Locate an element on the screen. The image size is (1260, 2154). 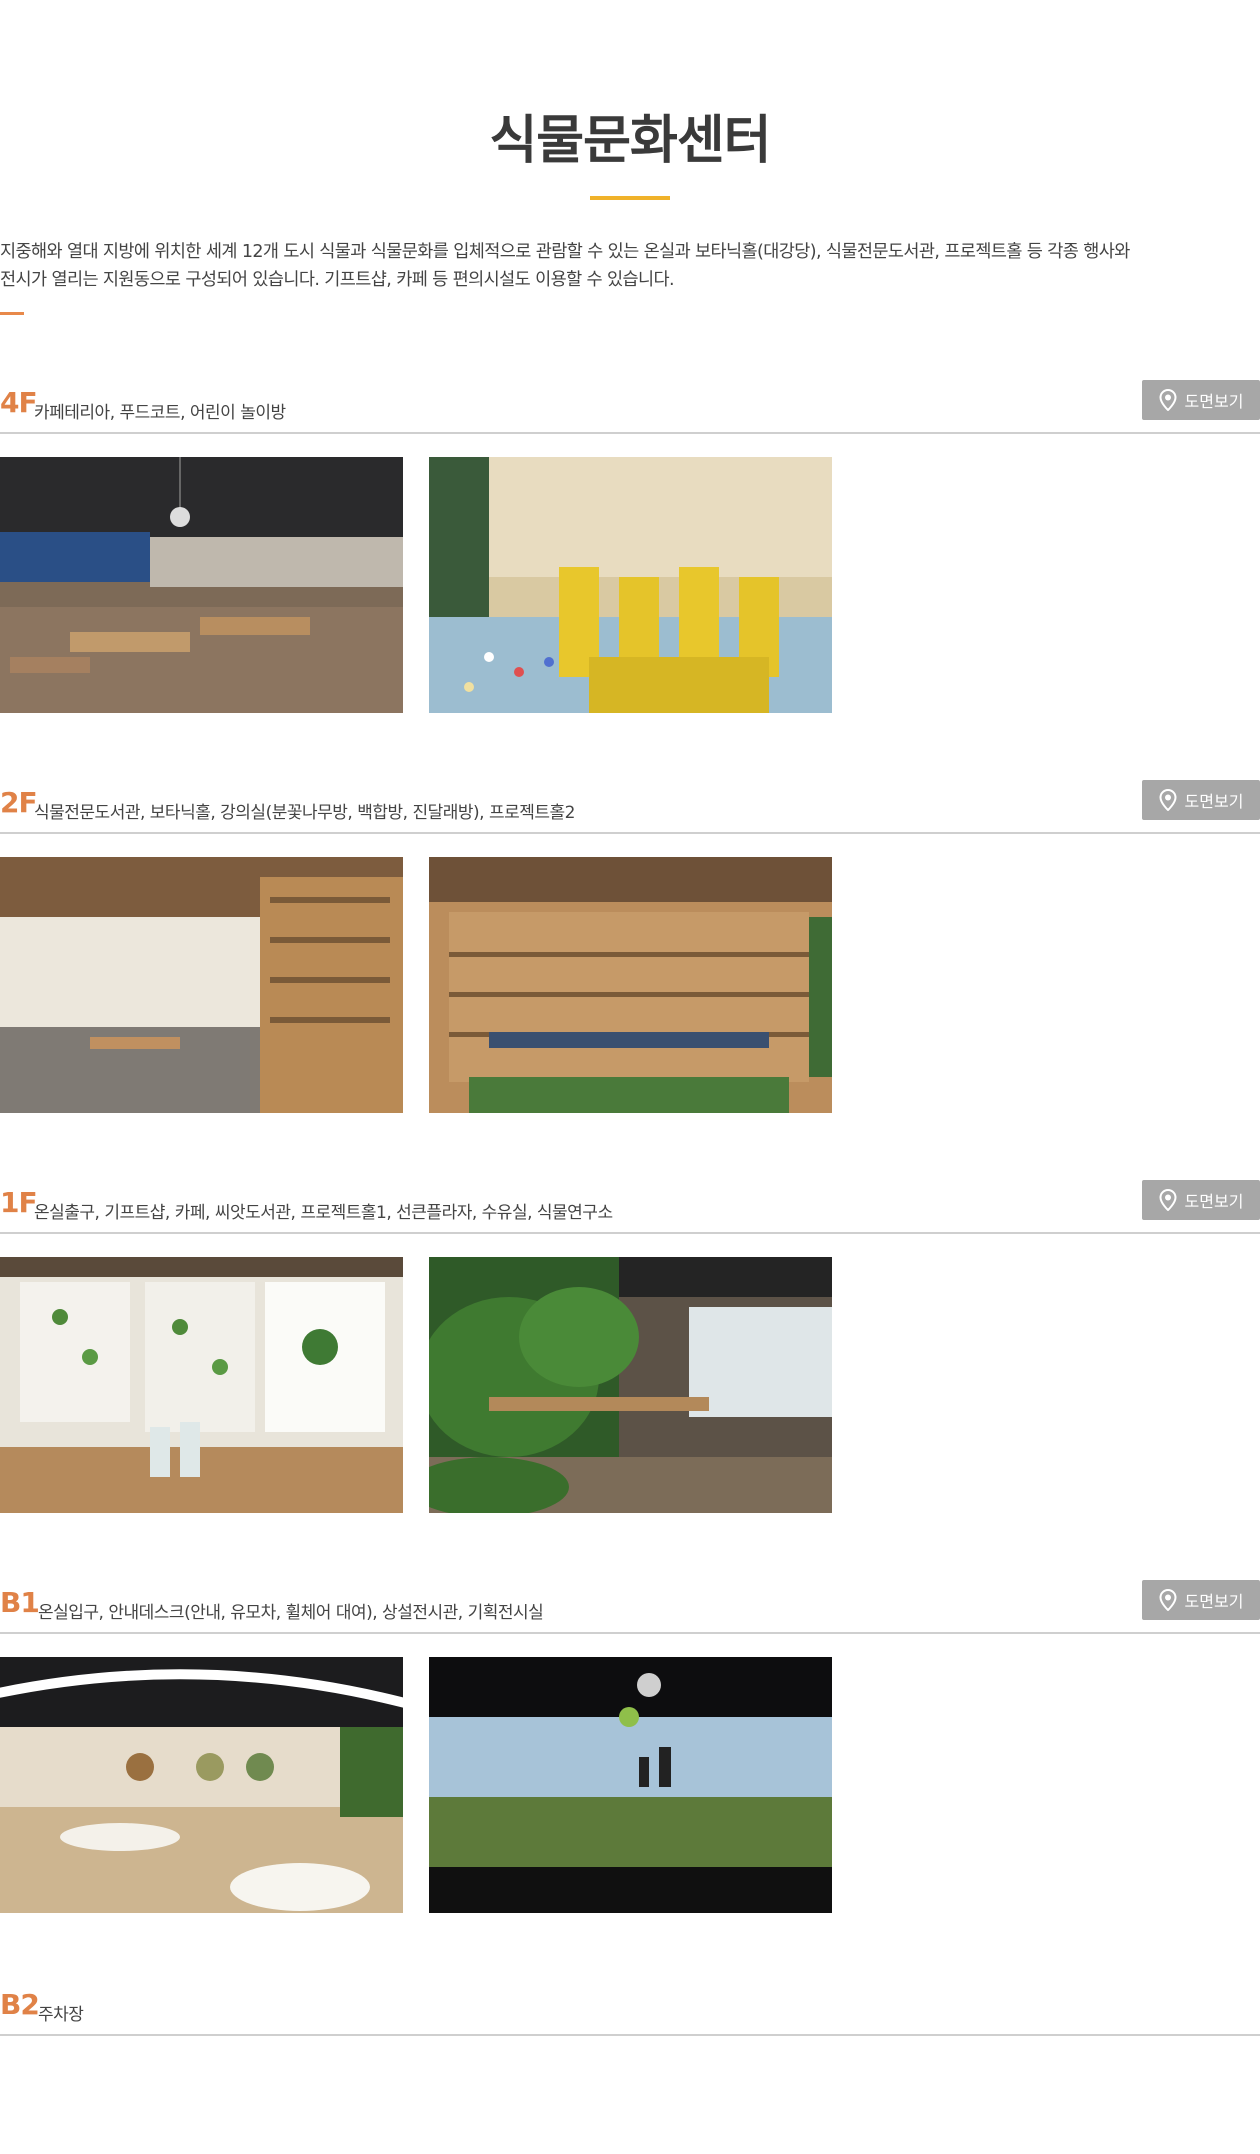
kids-playroom-photo is located at coordinates (630, 585).